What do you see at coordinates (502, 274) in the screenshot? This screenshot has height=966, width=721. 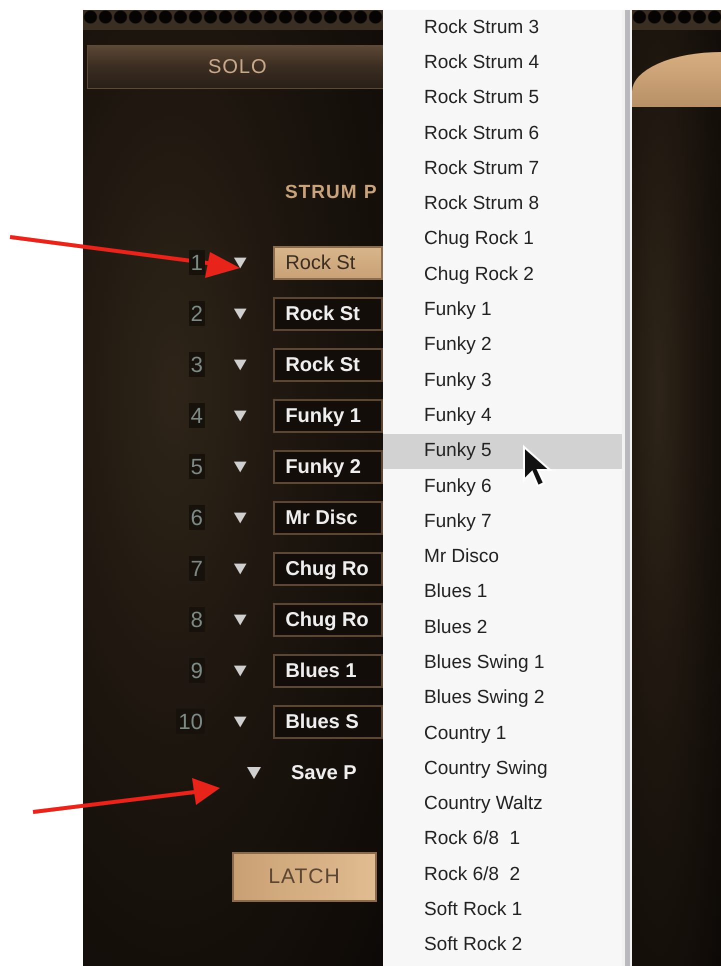 I see `menu-item: Chug Rock 2` at bounding box center [502, 274].